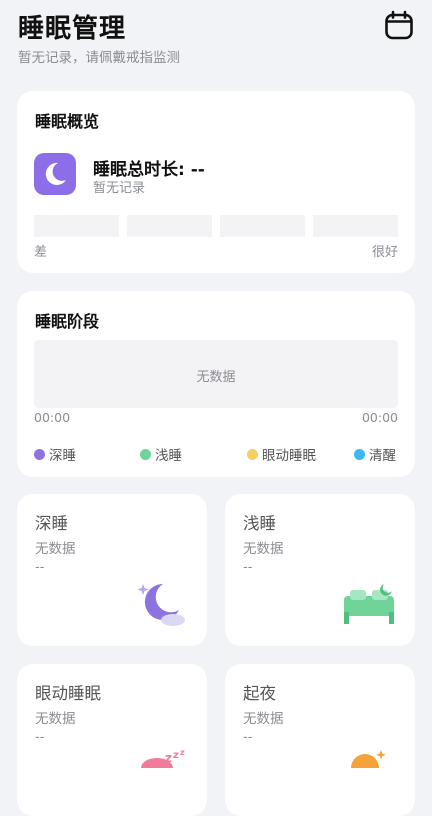 The height and width of the screenshot is (816, 432). Describe the element at coordinates (62, 456) in the screenshot. I see `legend-label: 深睡` at that location.